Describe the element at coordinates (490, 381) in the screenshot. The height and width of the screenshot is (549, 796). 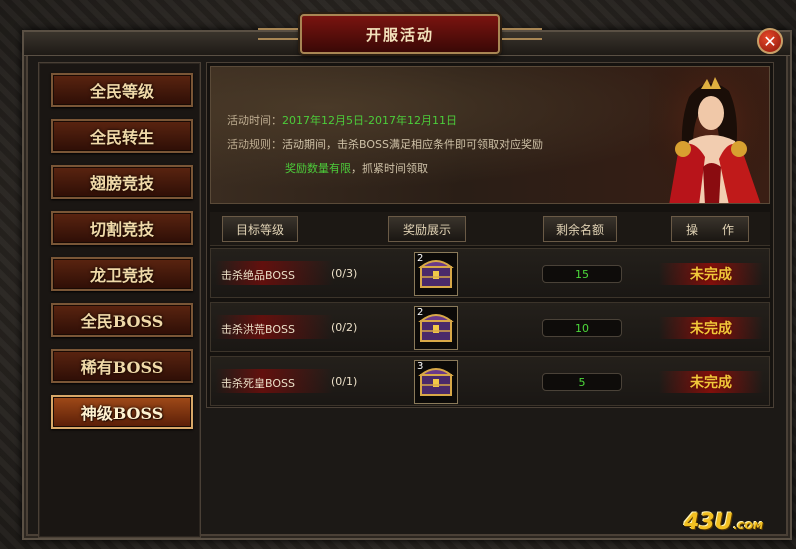
I see `table-row: 击杀死皇BOSS (0/1) 3 5 未完成` at that location.